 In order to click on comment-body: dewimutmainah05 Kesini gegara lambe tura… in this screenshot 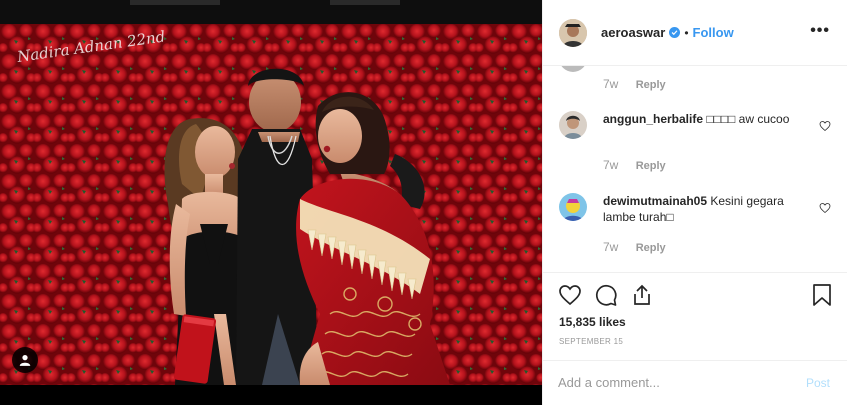, I will do `click(703, 209)`.